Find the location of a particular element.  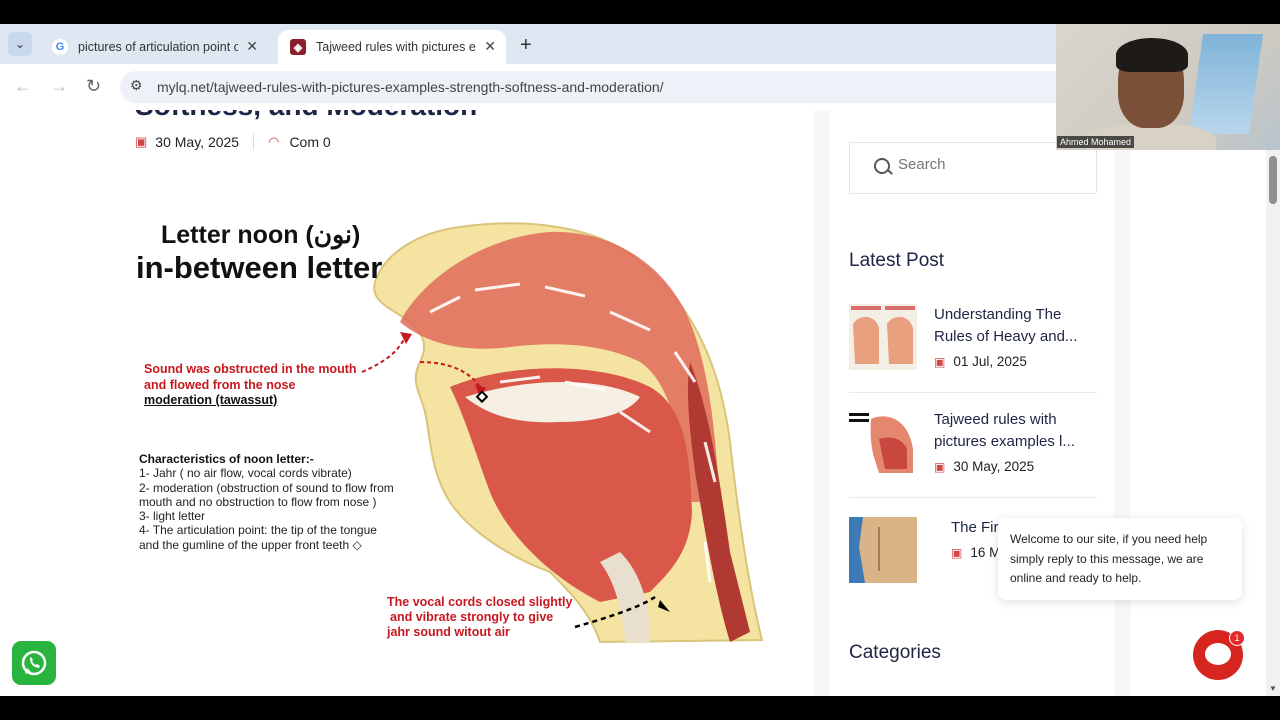

categories-heading: Categories is located at coordinates (895, 652).